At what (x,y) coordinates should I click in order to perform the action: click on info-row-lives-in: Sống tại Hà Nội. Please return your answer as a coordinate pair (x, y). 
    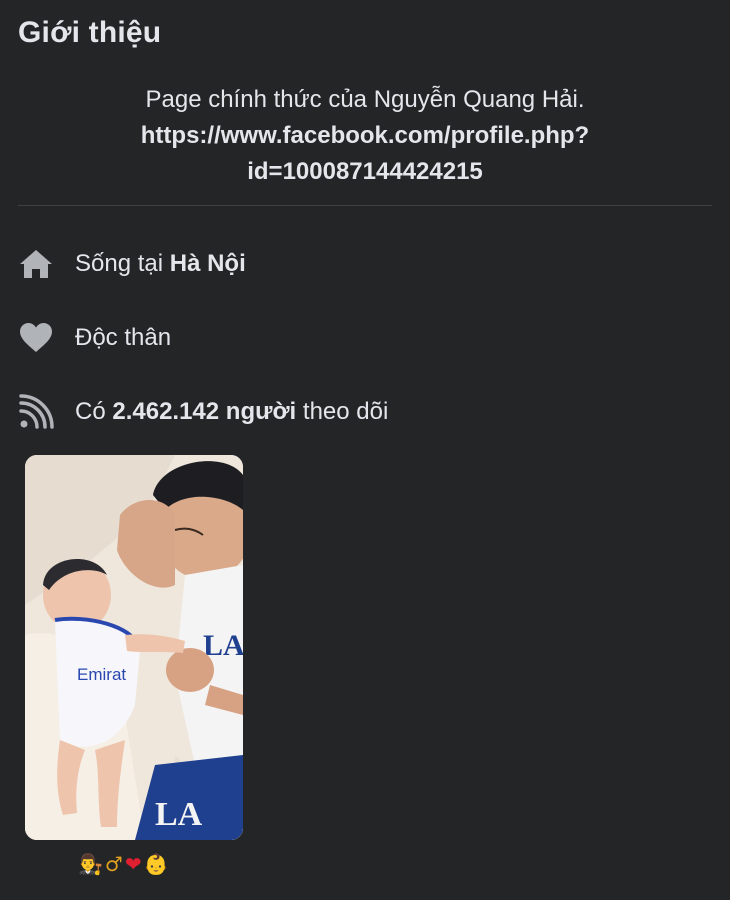
    Looking at the image, I should click on (132, 264).